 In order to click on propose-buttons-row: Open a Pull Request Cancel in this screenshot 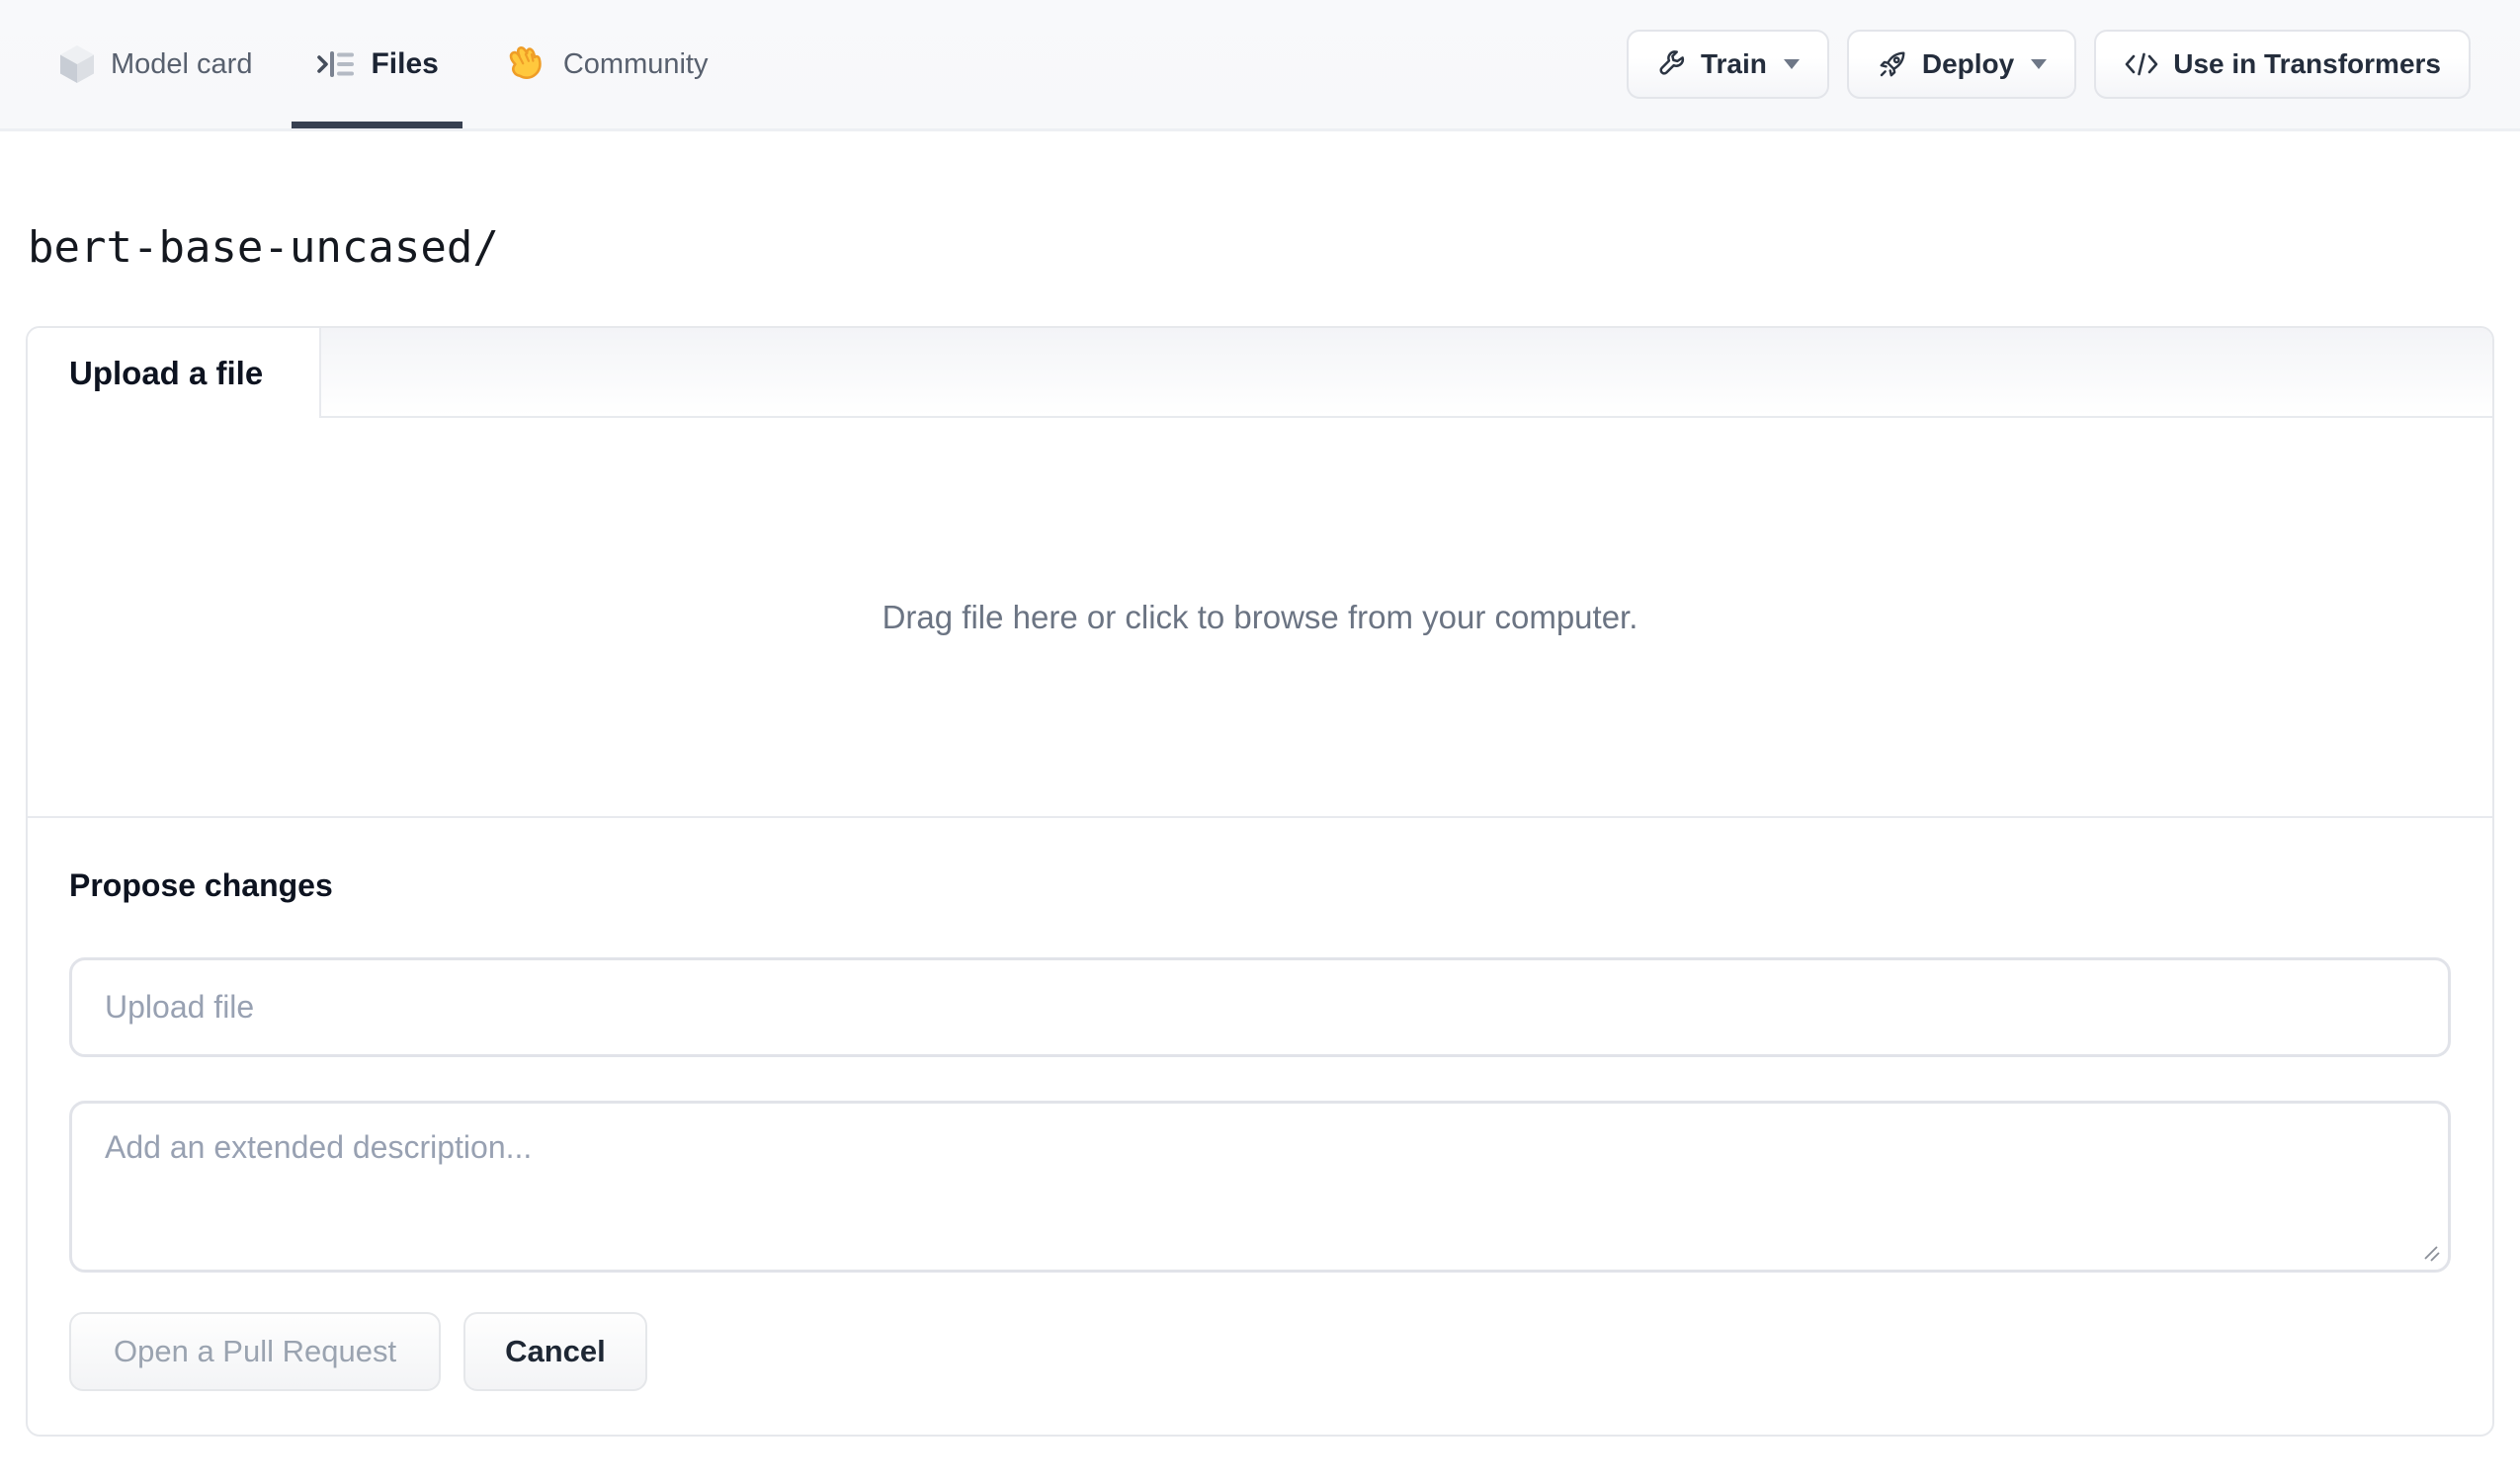, I will do `click(1260, 1351)`.